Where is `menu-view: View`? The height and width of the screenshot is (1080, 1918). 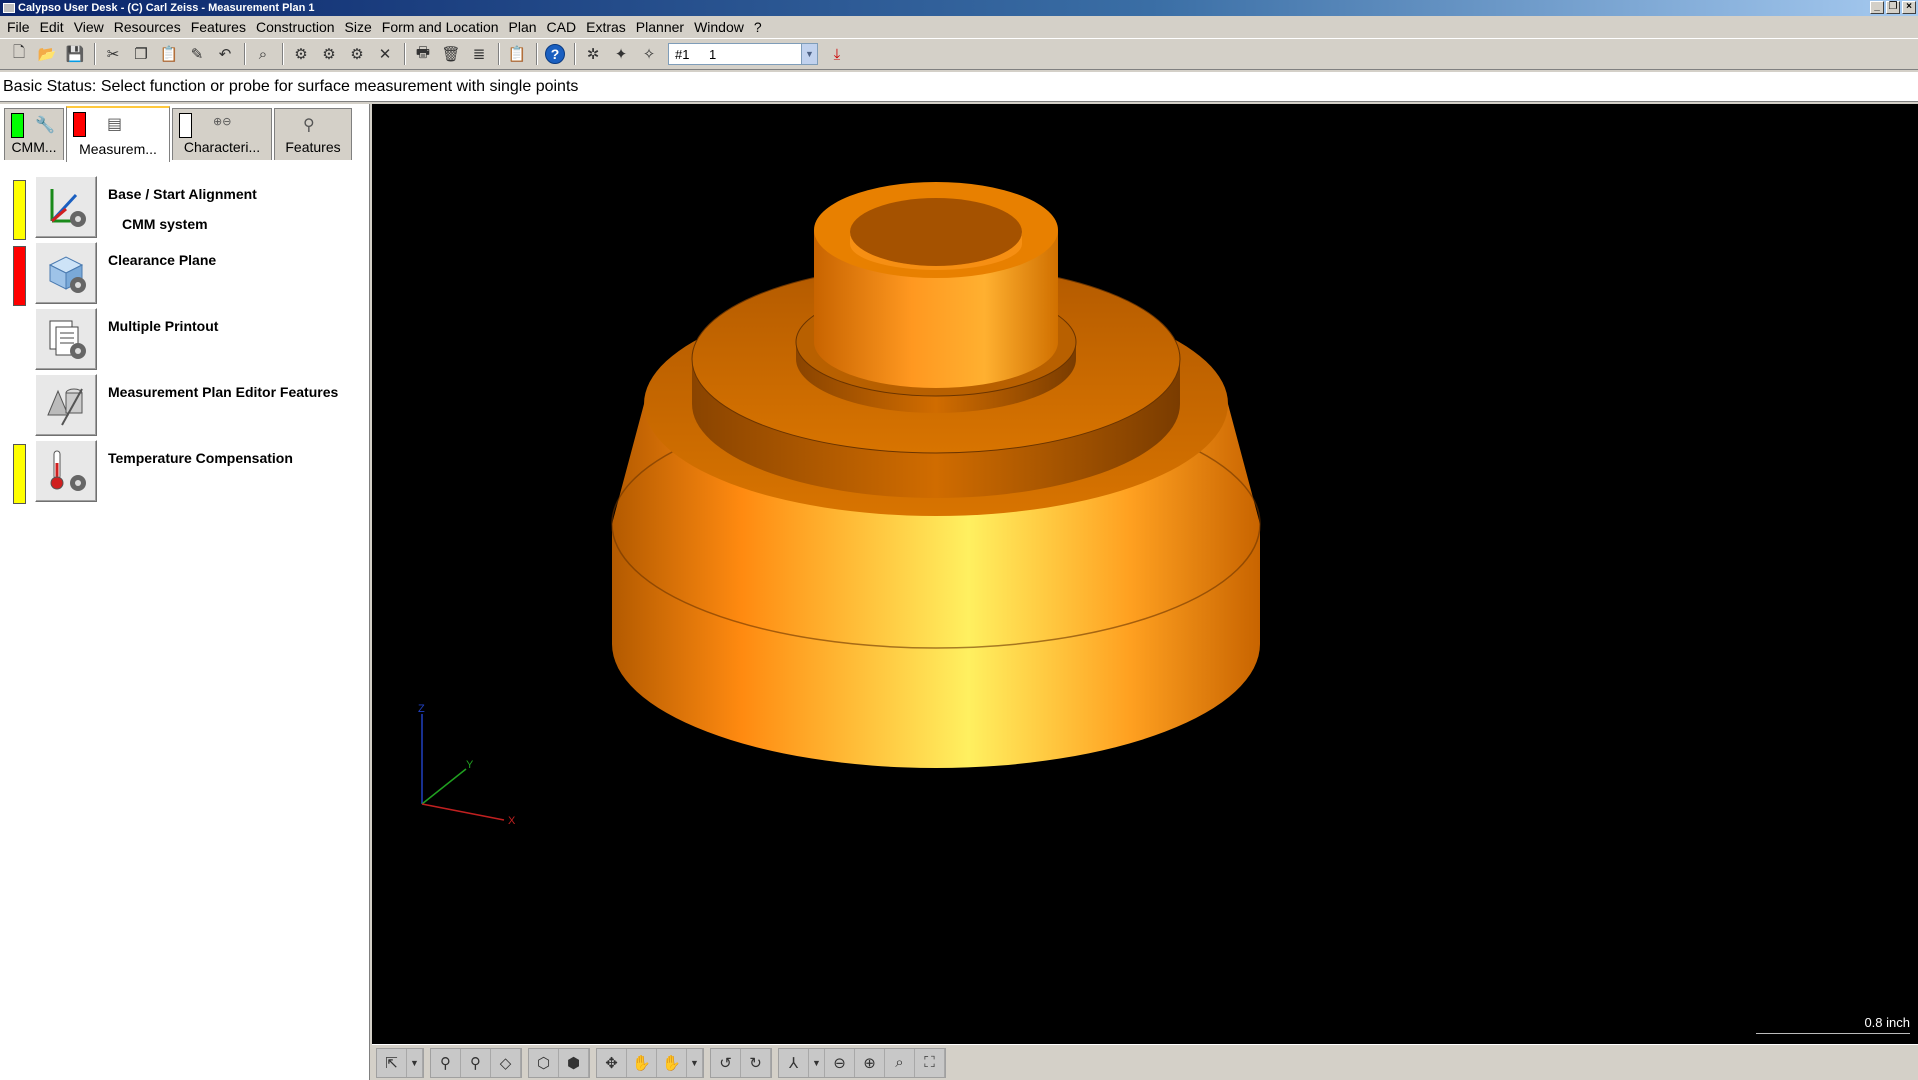 menu-view: View is located at coordinates (89, 27).